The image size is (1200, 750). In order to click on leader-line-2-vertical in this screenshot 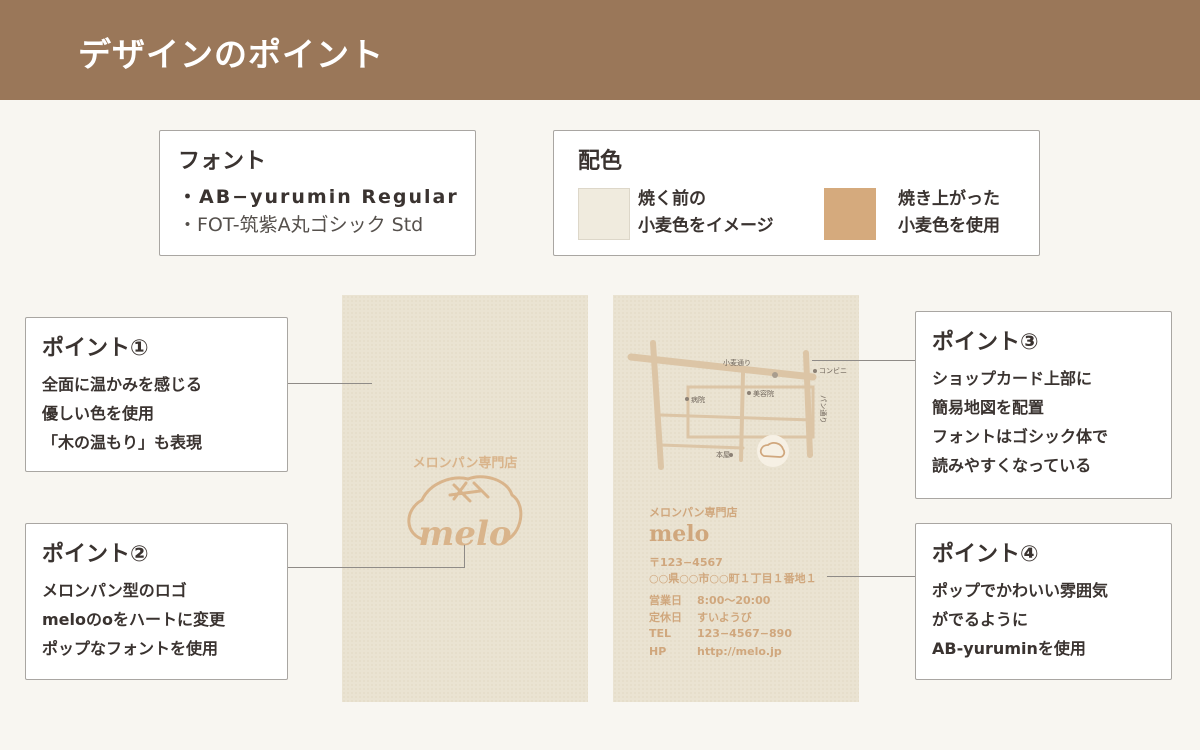, I will do `click(464, 556)`.